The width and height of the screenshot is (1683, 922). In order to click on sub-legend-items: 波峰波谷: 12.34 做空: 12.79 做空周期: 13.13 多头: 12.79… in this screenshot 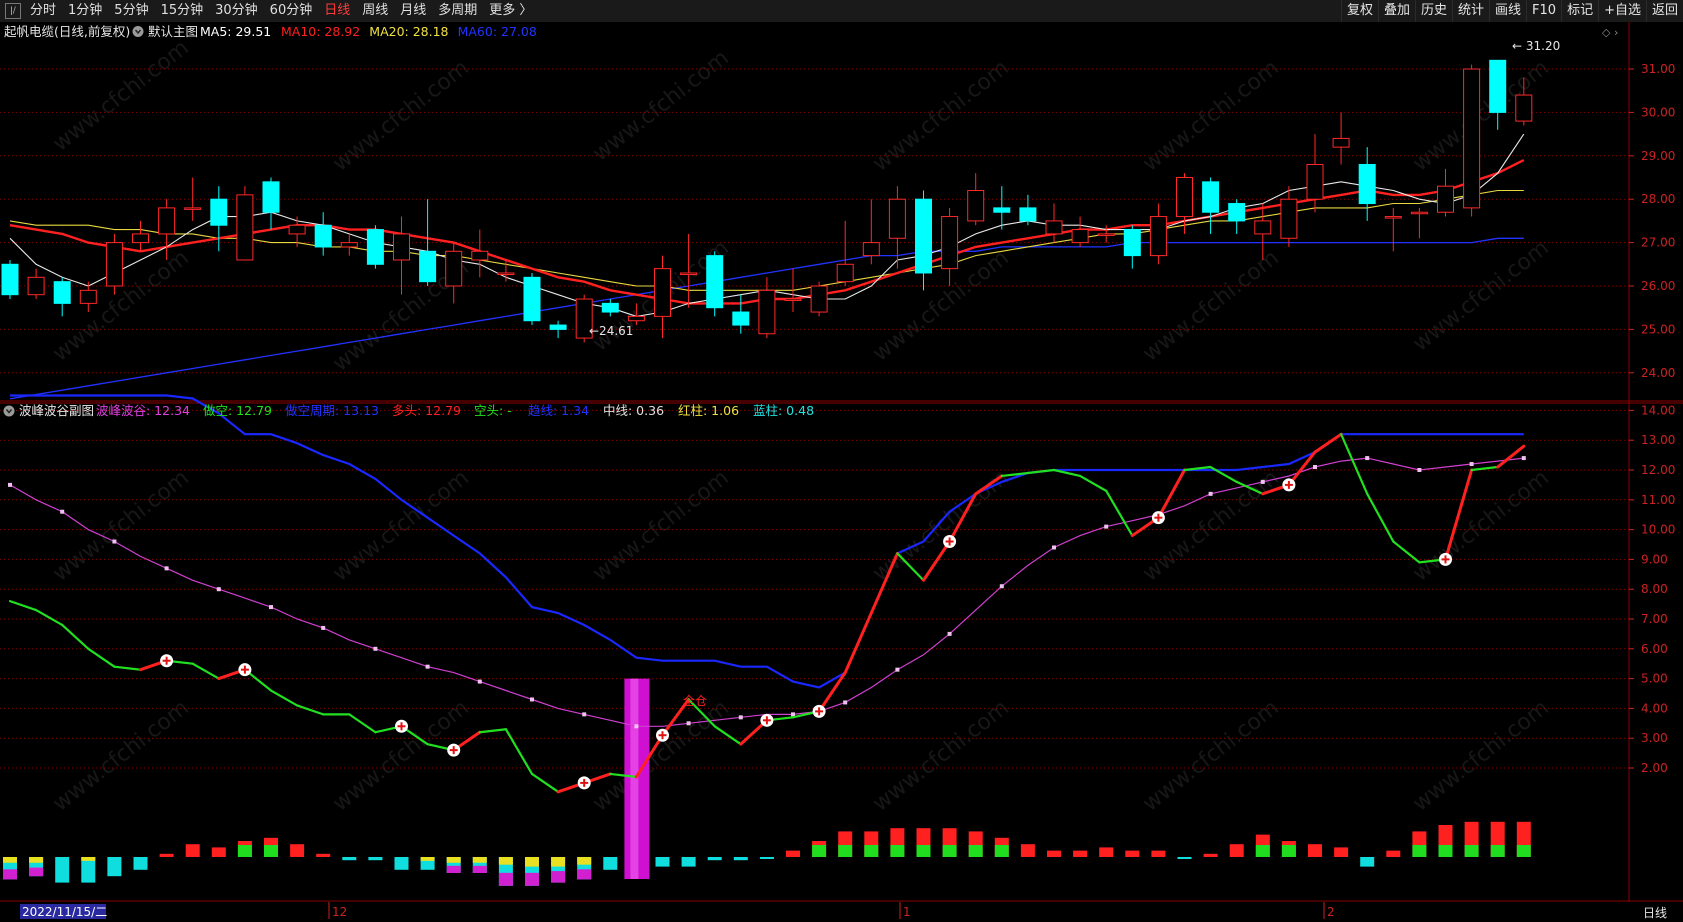, I will do `click(455, 410)`.